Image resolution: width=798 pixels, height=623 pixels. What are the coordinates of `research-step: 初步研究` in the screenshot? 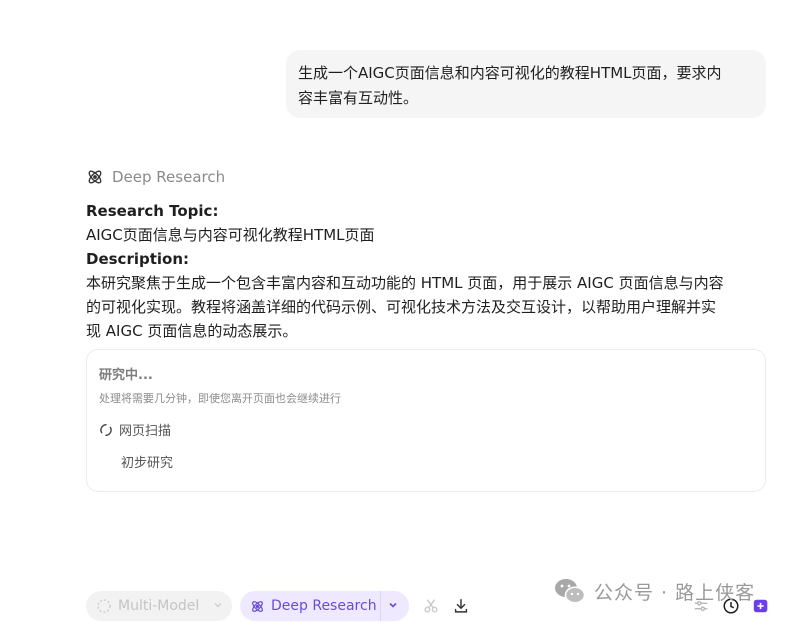 It's located at (147, 461).